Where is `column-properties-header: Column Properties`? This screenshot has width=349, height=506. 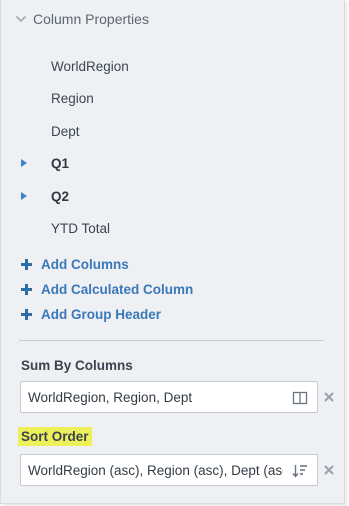 column-properties-header: Column Properties is located at coordinates (82, 19).